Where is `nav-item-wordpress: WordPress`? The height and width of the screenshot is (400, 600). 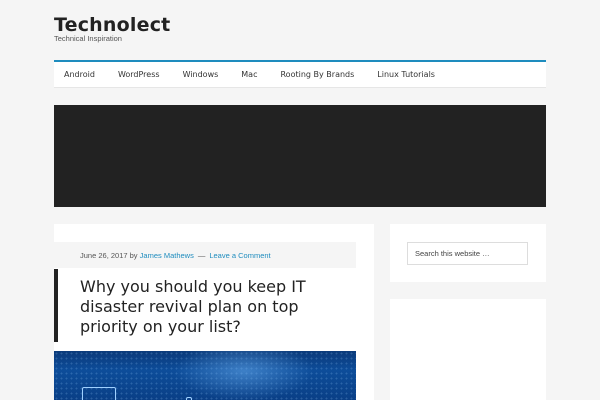
nav-item-wordpress: WordPress is located at coordinates (139, 74).